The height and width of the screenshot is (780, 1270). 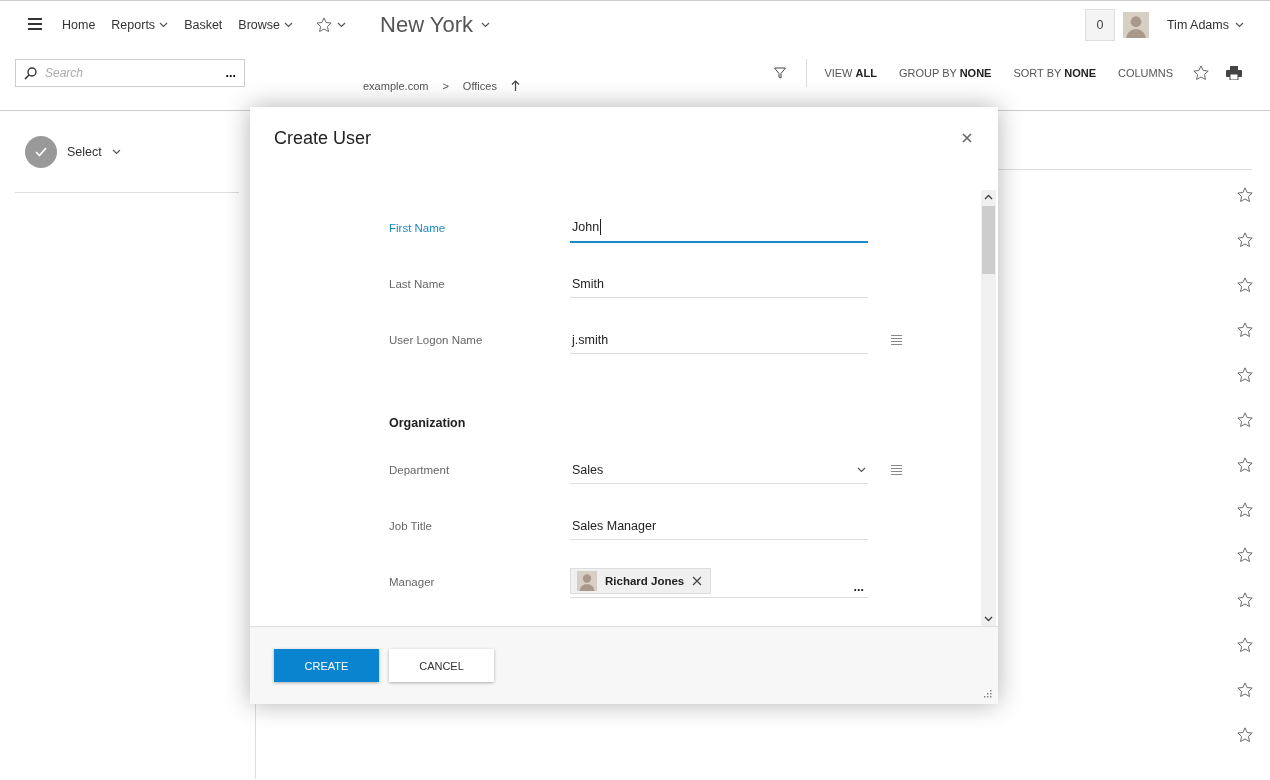 What do you see at coordinates (988, 240) in the screenshot?
I see `scrollbar-thumb` at bounding box center [988, 240].